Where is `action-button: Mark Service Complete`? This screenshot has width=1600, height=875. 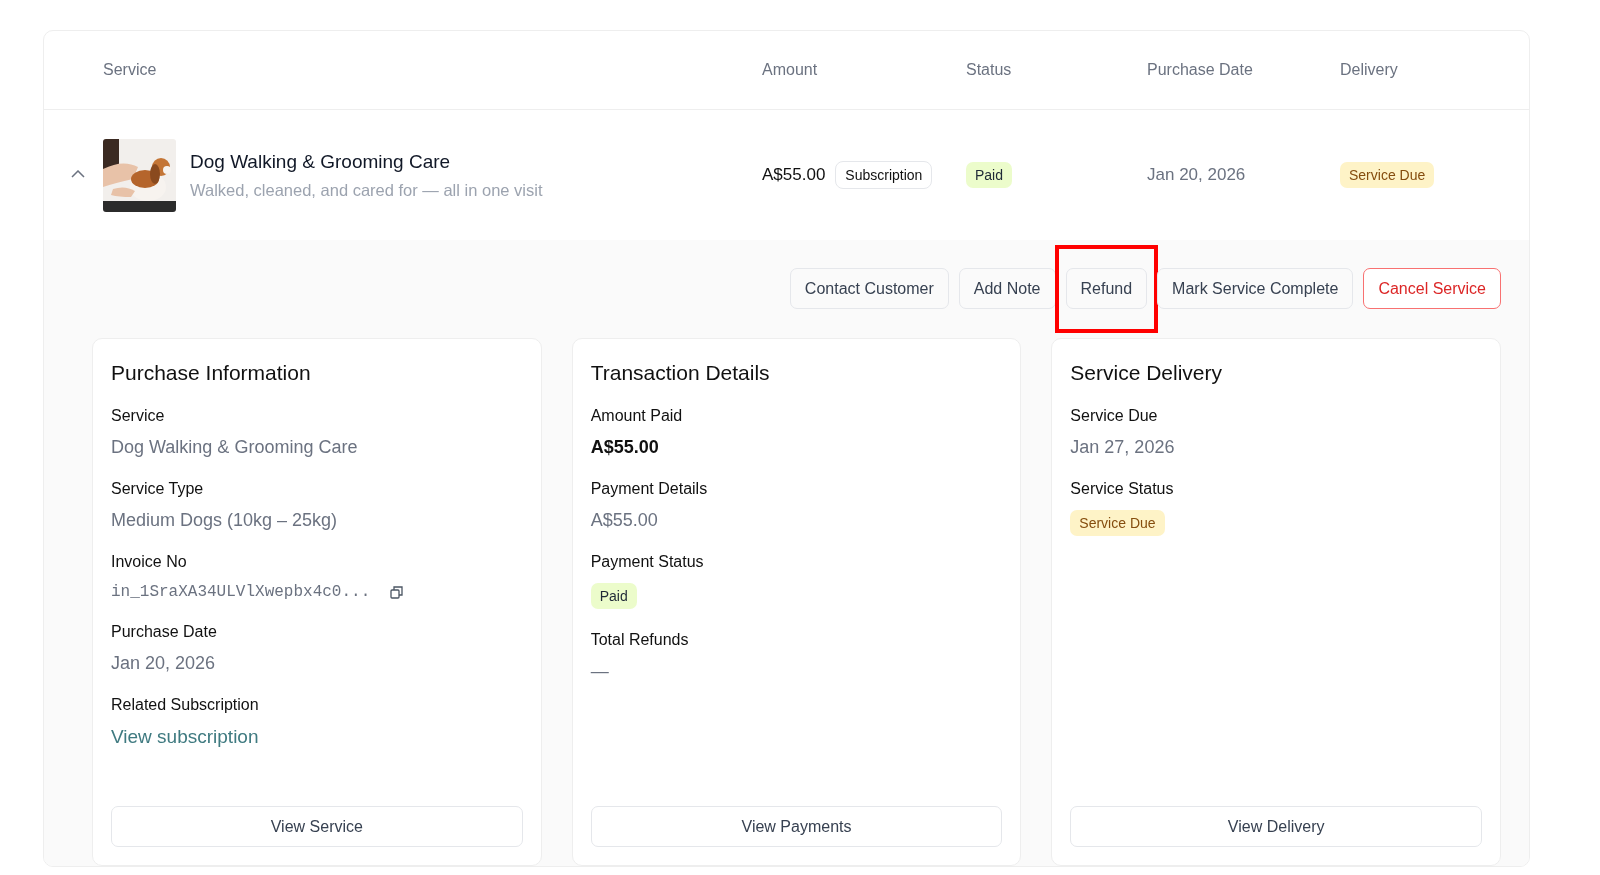
action-button: Mark Service Complete is located at coordinates (1255, 288).